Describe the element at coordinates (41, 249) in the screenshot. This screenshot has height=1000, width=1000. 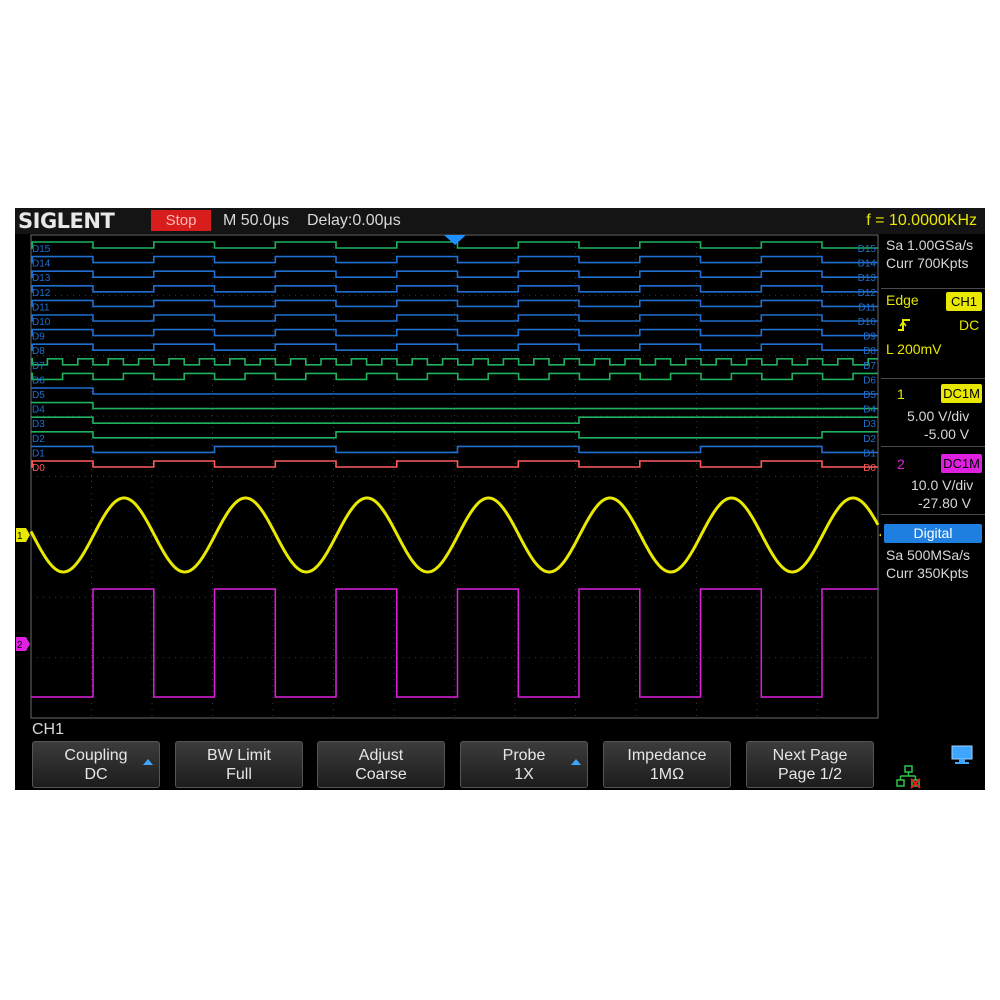
I see `digital-label-left: D15` at that location.